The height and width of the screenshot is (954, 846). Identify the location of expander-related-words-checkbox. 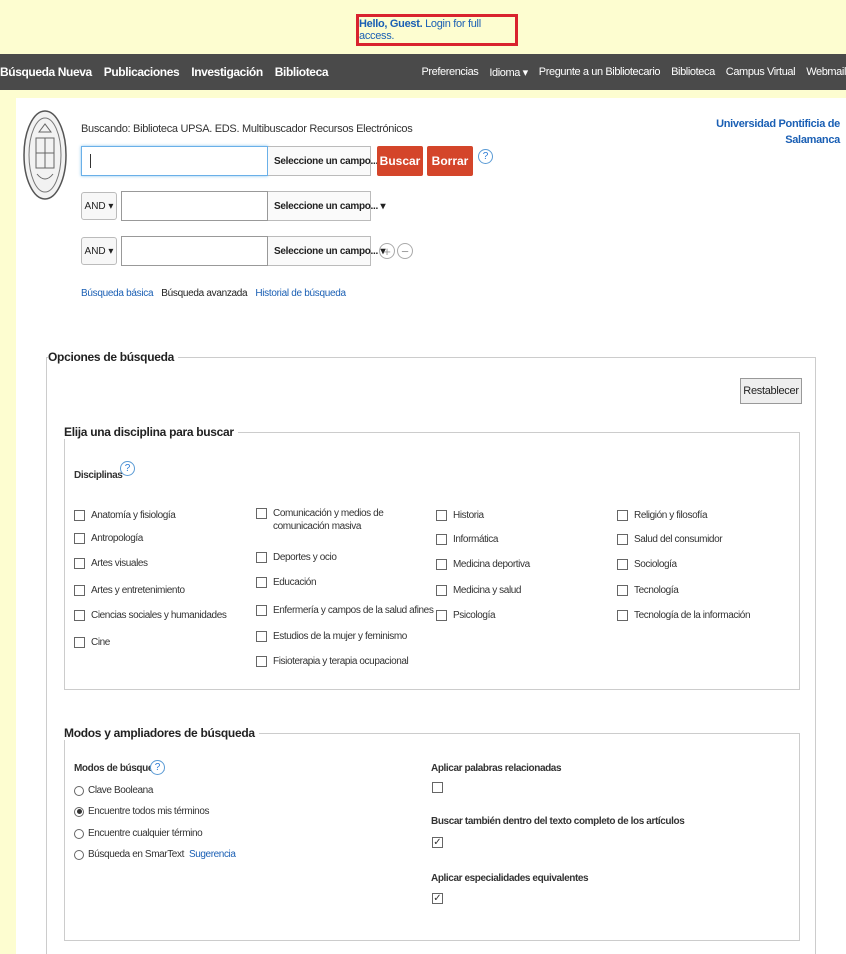
(437, 787).